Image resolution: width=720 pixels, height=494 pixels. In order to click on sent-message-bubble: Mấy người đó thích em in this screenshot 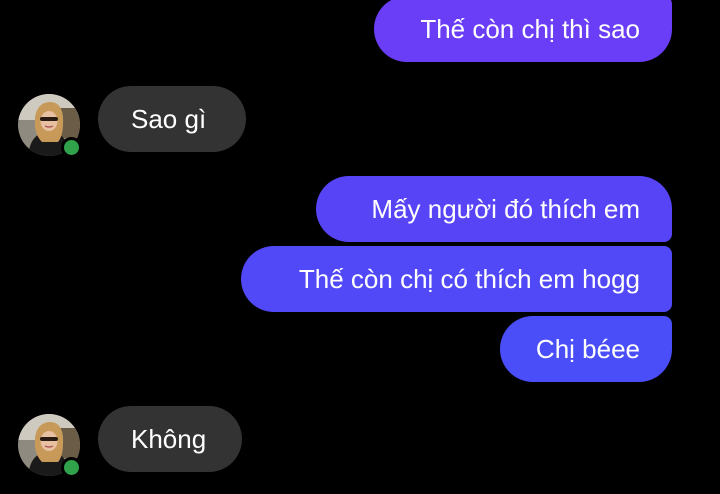, I will do `click(494, 209)`.